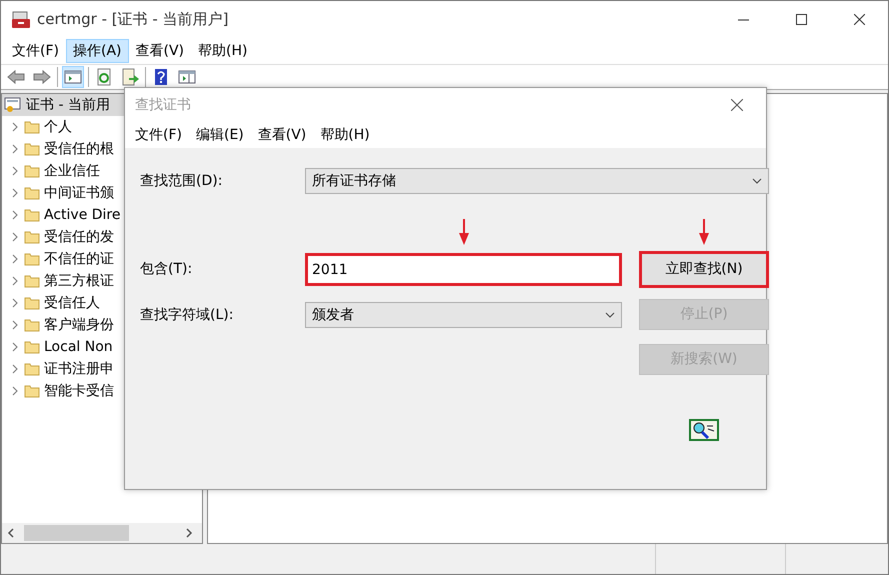  What do you see at coordinates (161, 77) in the screenshot?
I see `help-icon` at bounding box center [161, 77].